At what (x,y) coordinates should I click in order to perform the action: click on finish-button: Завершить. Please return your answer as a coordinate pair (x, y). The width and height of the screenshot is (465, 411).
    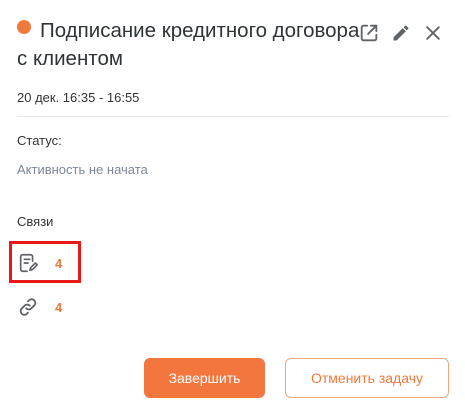
    Looking at the image, I should click on (204, 378).